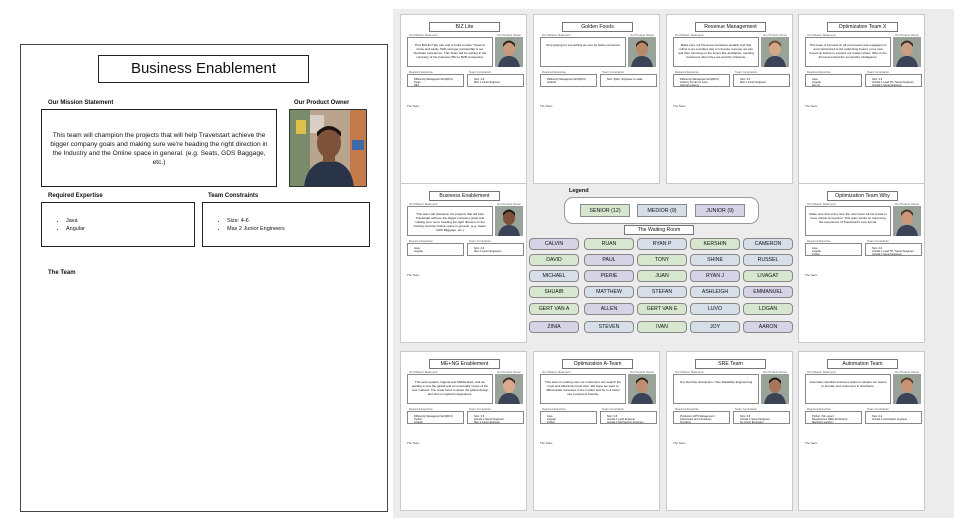 This screenshot has height=523, width=960. Describe the element at coordinates (730, 364) in the screenshot. I see `thumb-title: SRE Team` at that location.